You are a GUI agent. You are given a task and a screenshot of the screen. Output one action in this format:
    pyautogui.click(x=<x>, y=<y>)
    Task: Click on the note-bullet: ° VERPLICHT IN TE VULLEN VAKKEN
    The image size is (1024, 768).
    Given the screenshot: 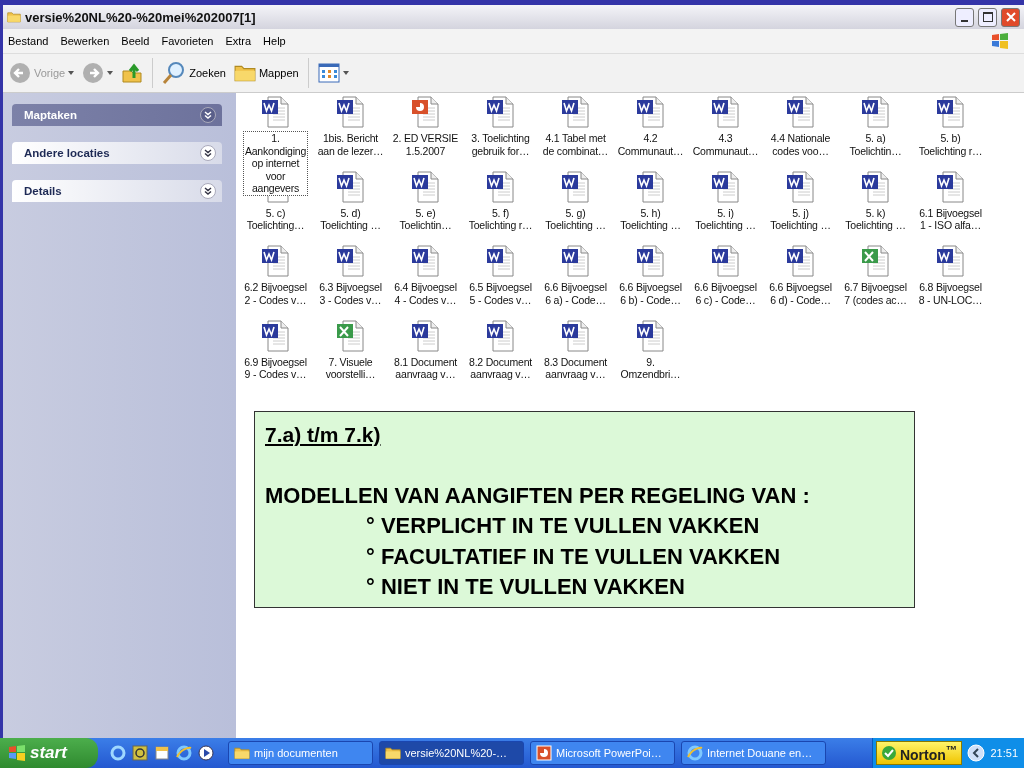 What is the action you would take?
    pyautogui.click(x=563, y=526)
    